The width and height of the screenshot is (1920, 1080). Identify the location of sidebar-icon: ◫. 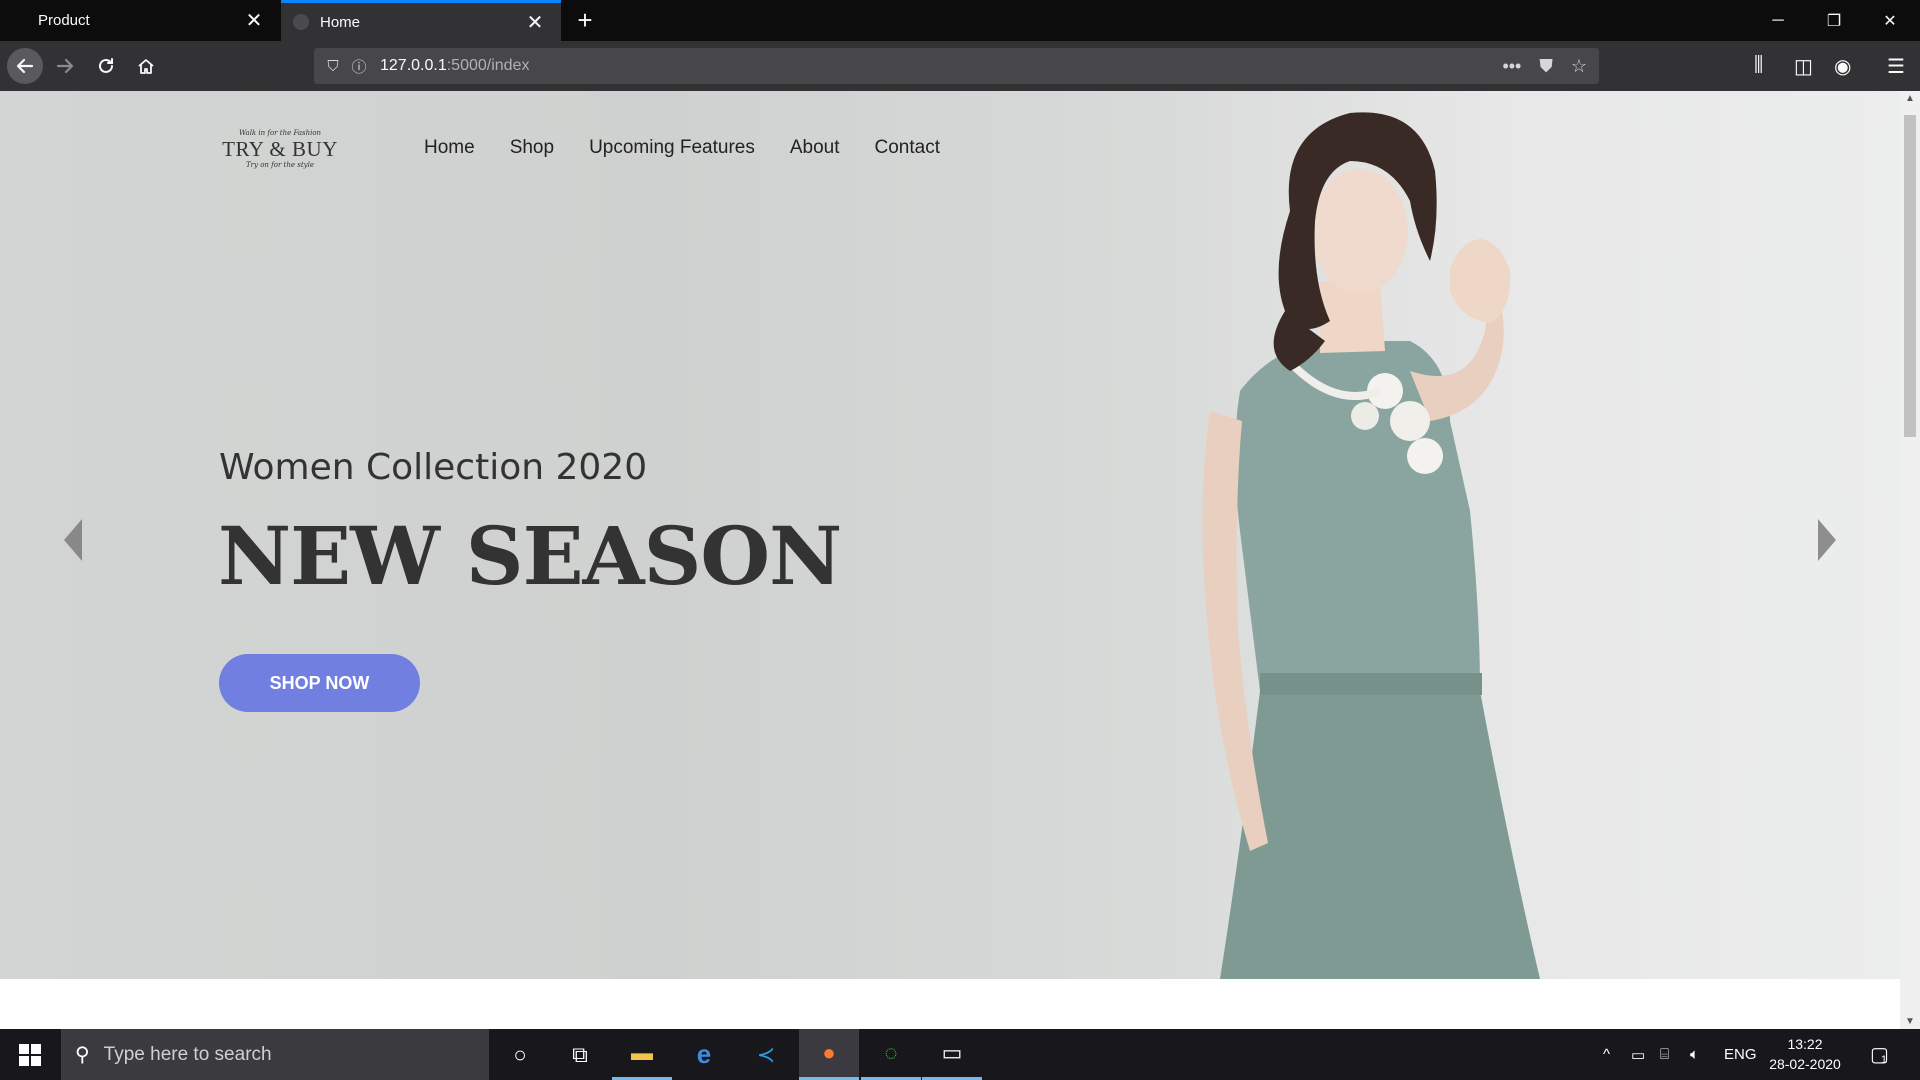
(1803, 66).